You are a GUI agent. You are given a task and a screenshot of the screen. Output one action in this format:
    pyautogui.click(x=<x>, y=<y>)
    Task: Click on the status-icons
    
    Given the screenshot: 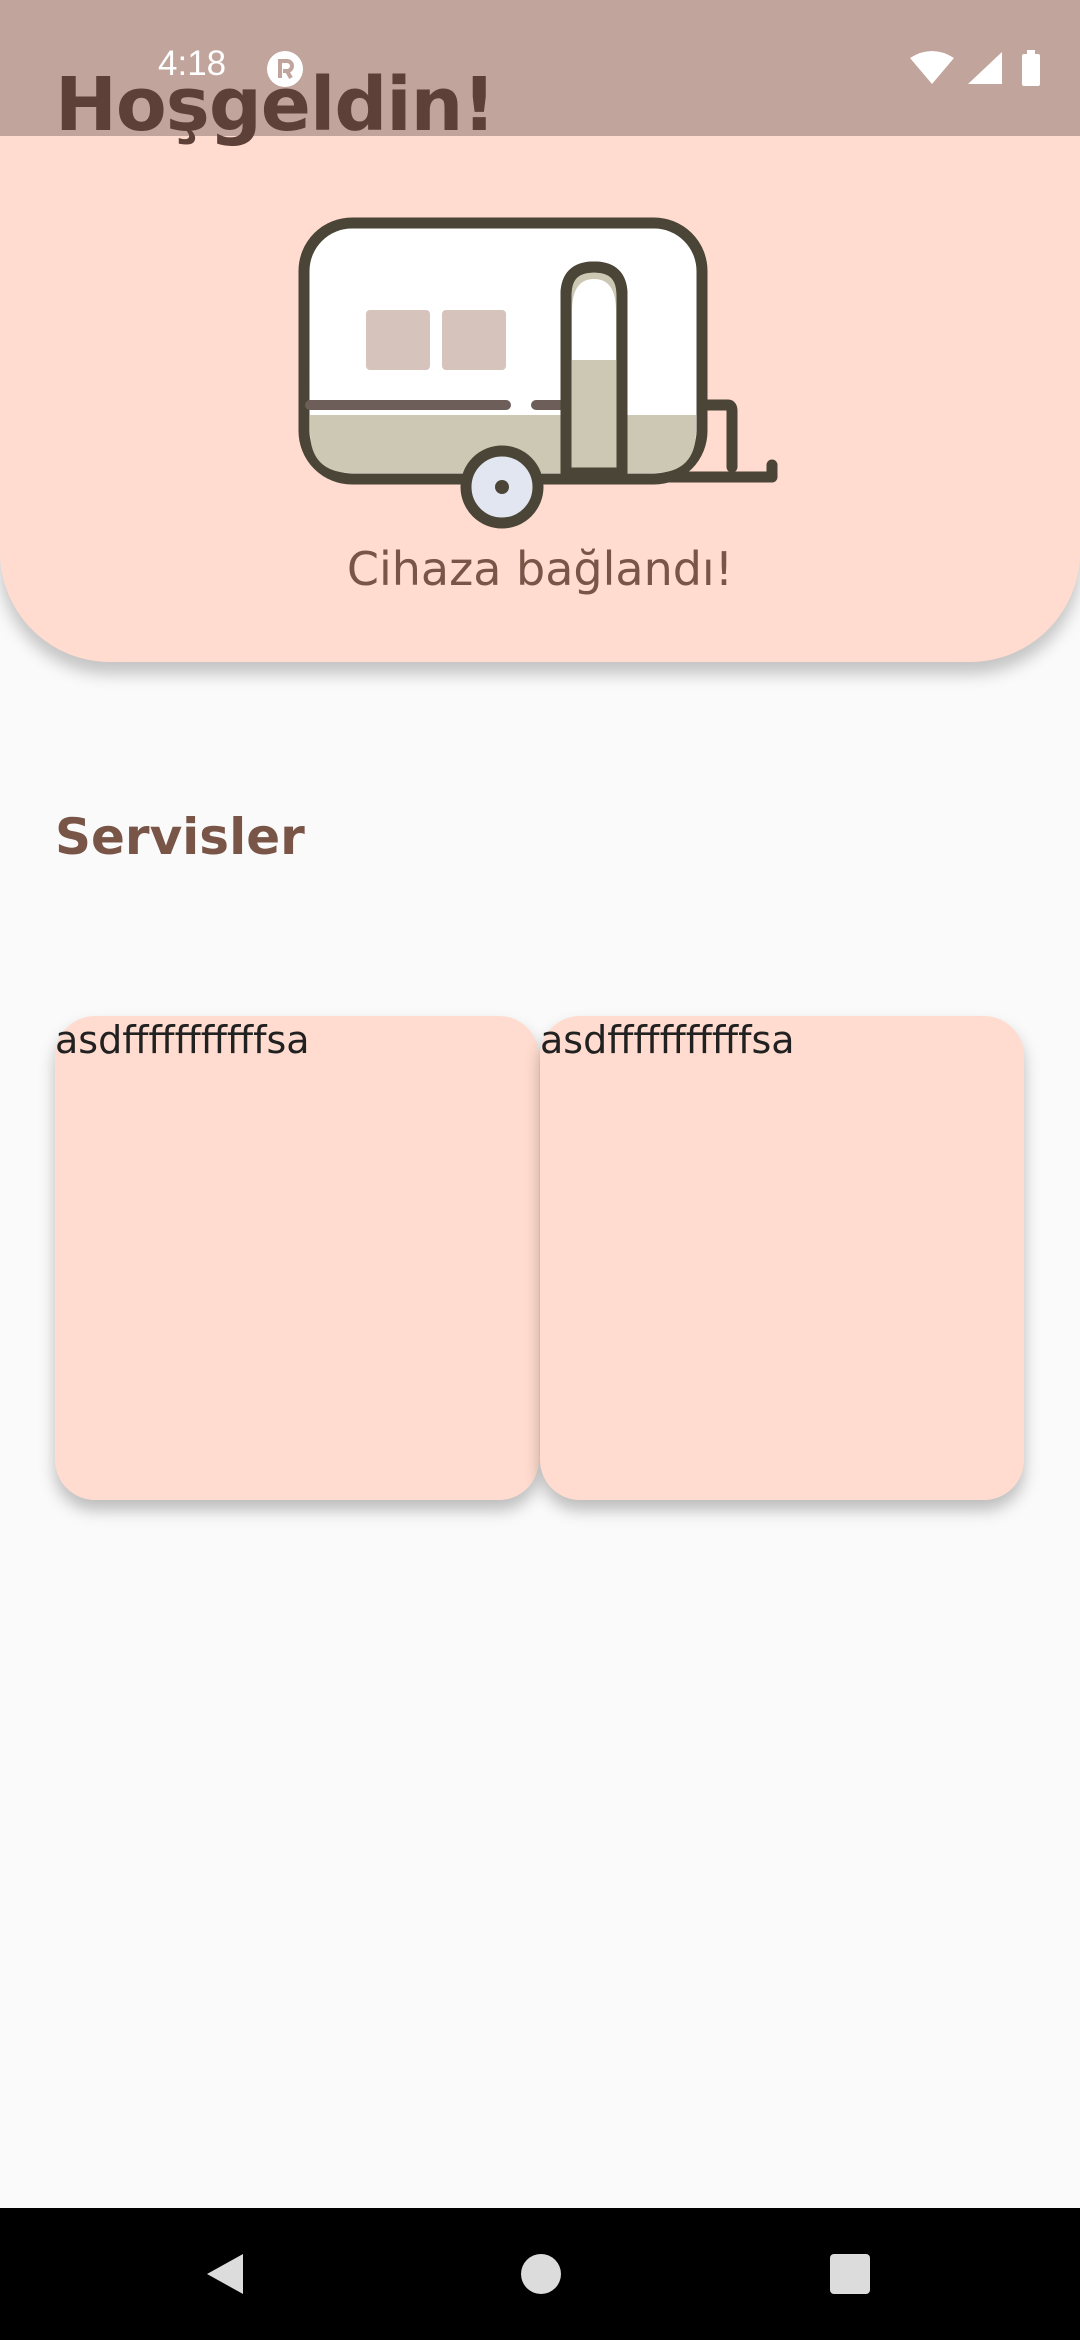 What is the action you would take?
    pyautogui.click(x=975, y=68)
    